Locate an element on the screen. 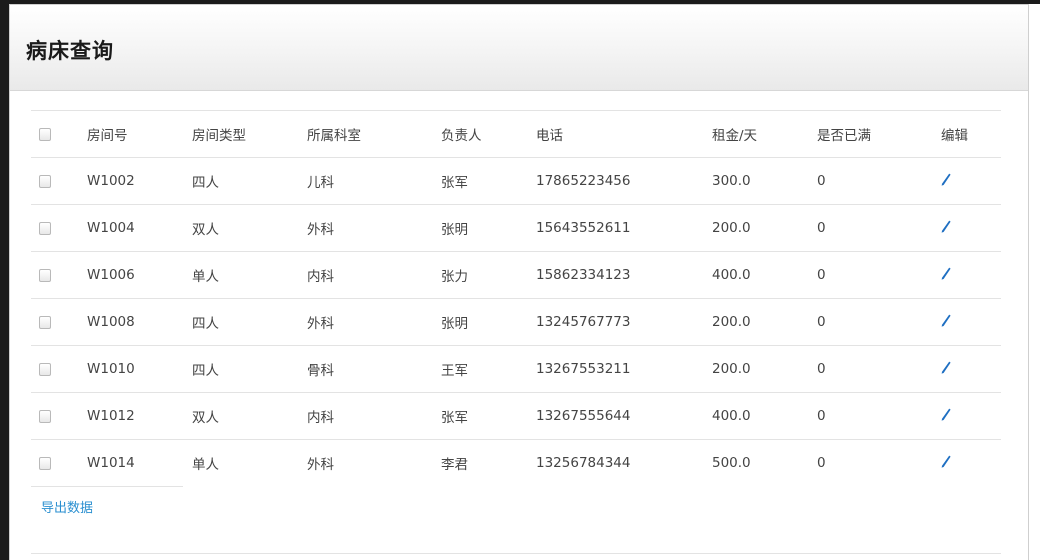  page-title: 病床查询 is located at coordinates (70, 51).